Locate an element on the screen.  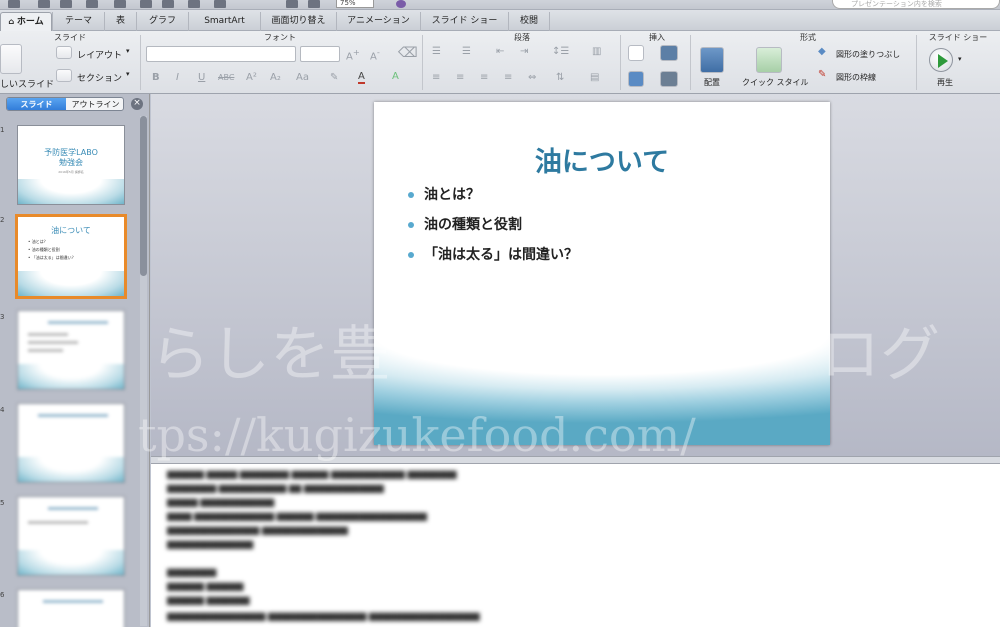
gallery-icon is located at coordinates (292, 4).